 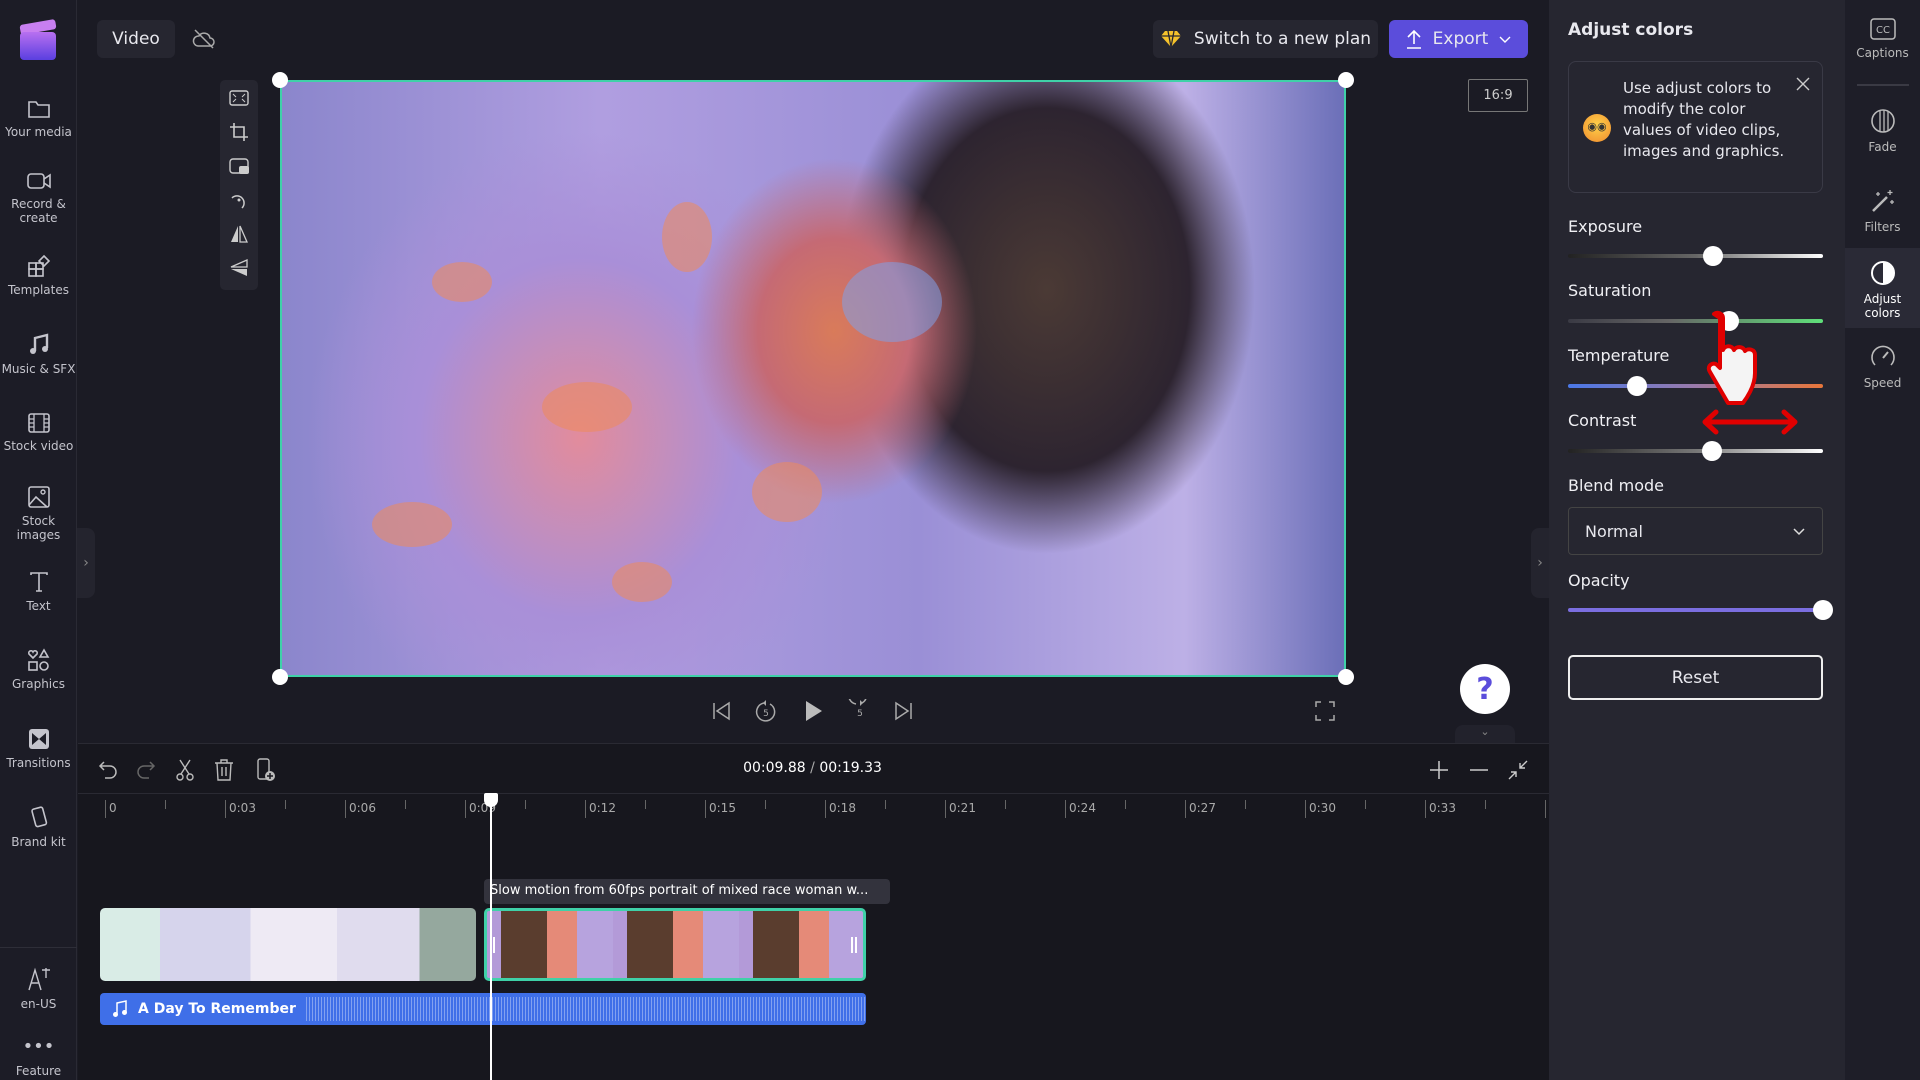 What do you see at coordinates (1882, 288) in the screenshot?
I see `rail-item-adjust-colors: Adjust colors` at bounding box center [1882, 288].